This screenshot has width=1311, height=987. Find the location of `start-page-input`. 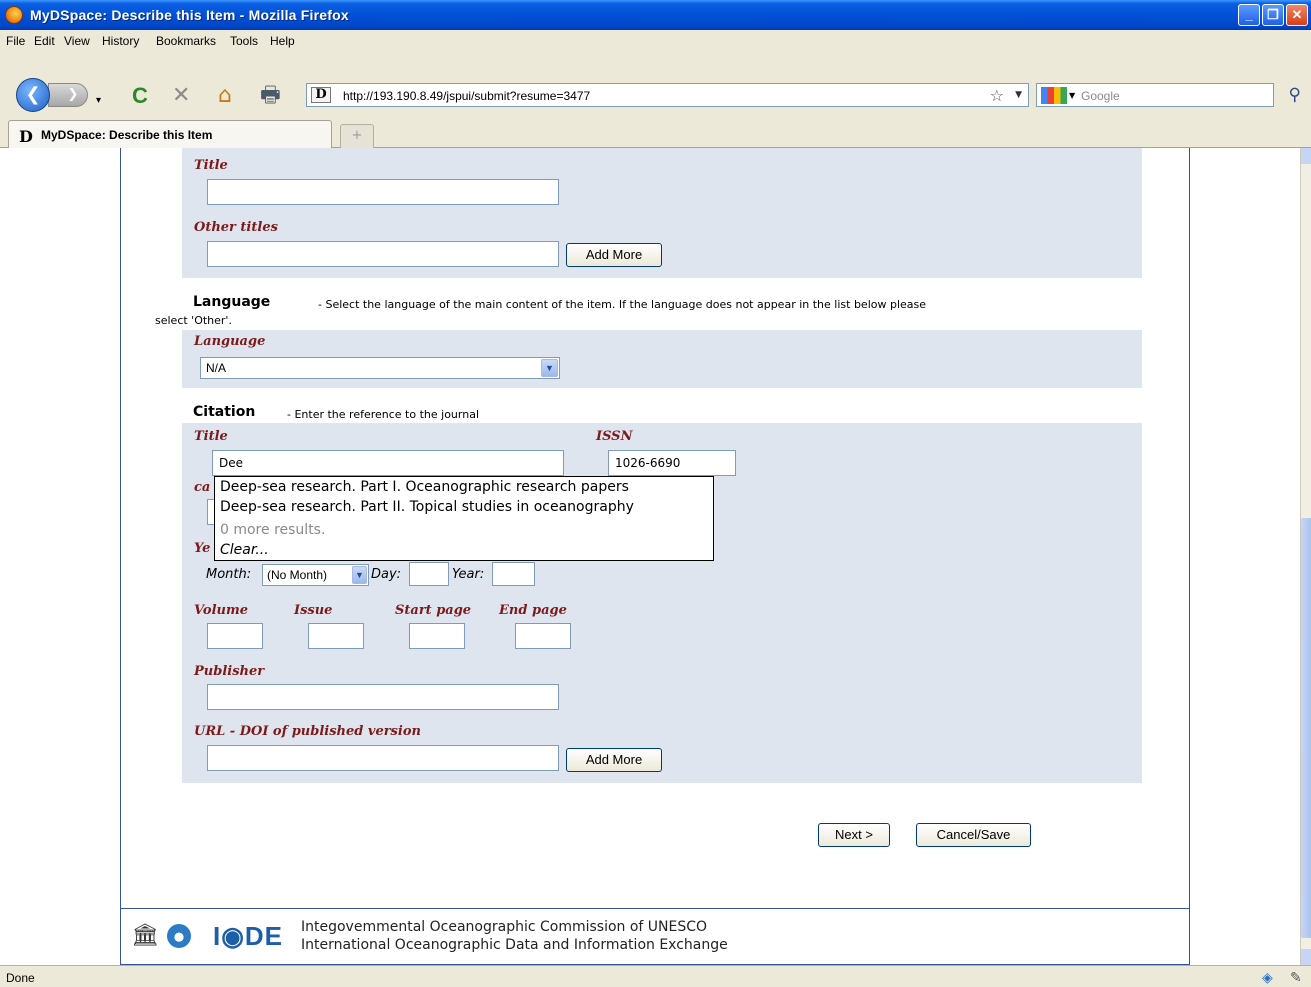

start-page-input is located at coordinates (437, 636).